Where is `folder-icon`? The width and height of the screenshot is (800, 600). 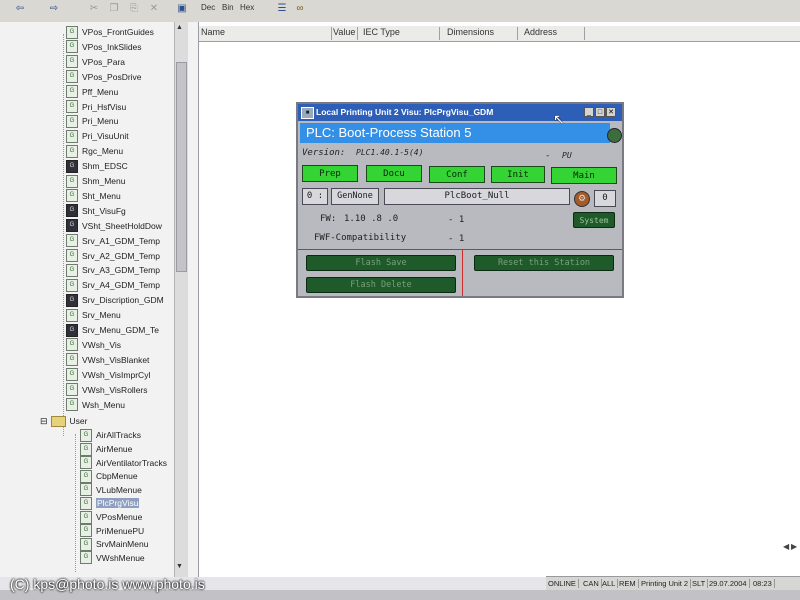
folder-icon is located at coordinates (58, 421).